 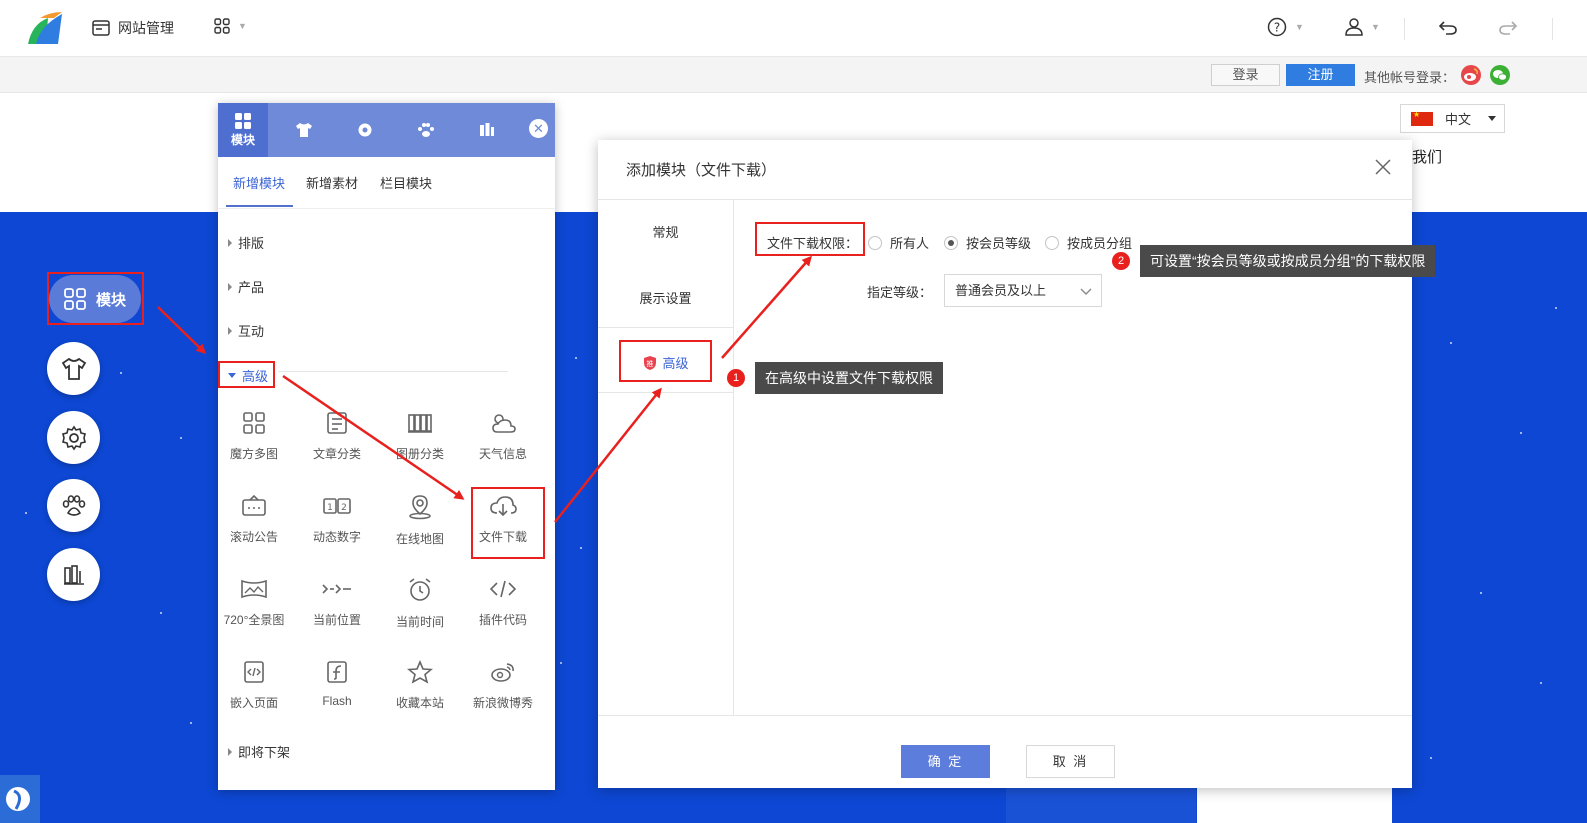 I want to click on redo-button, so click(x=1508, y=27).